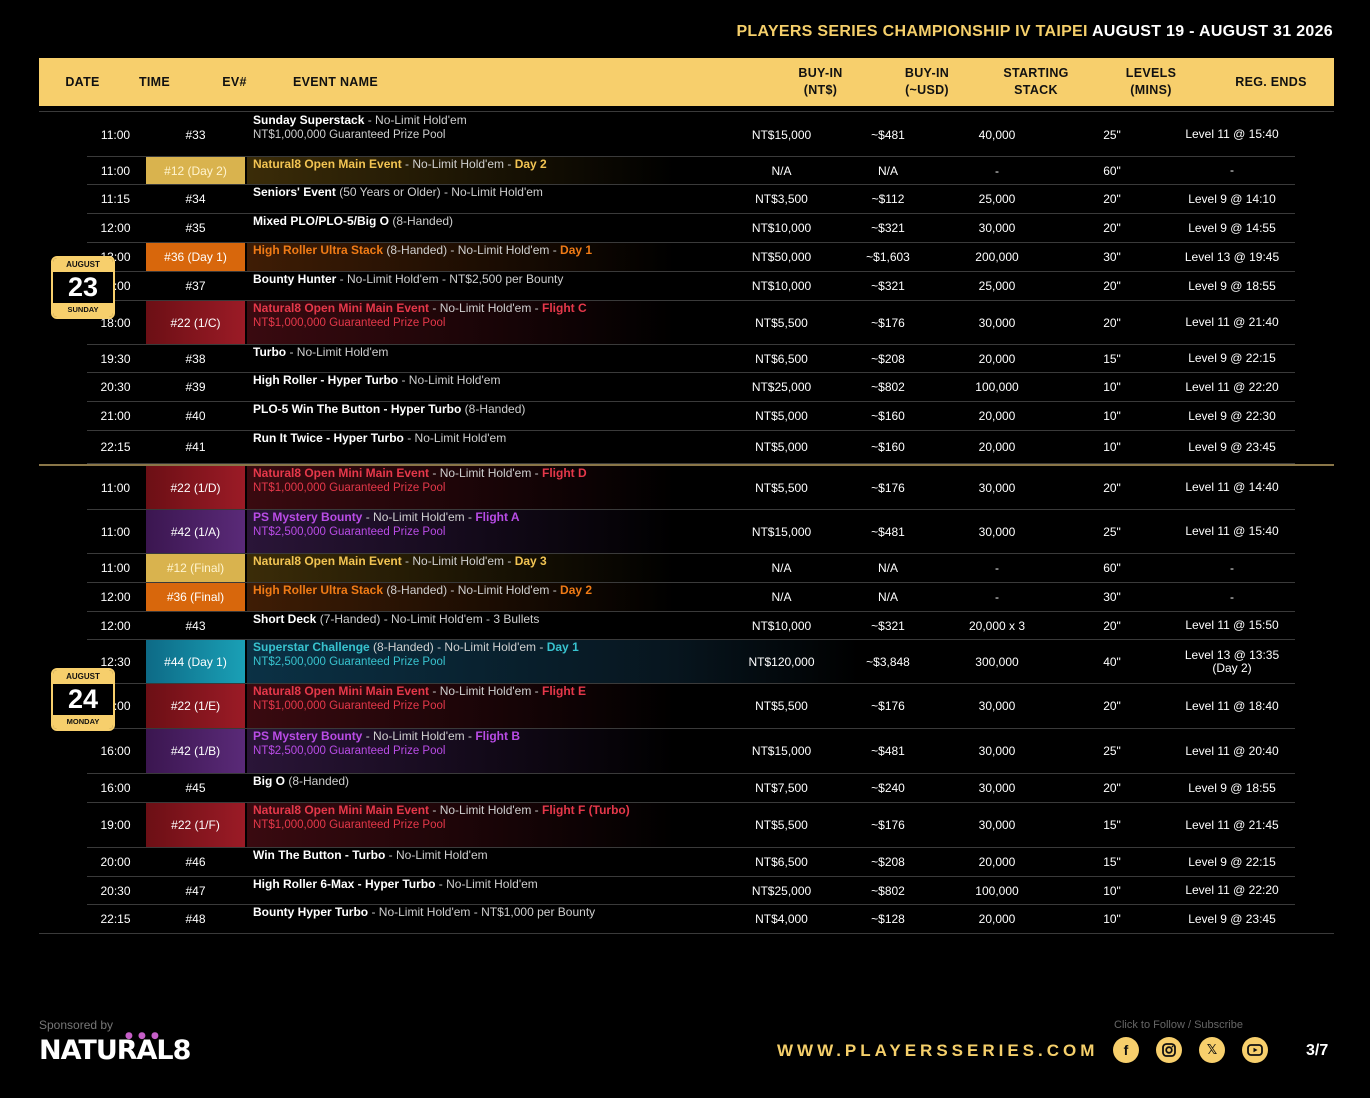 The height and width of the screenshot is (1098, 1370). I want to click on x-icon: 𝕏, so click(1212, 1050).